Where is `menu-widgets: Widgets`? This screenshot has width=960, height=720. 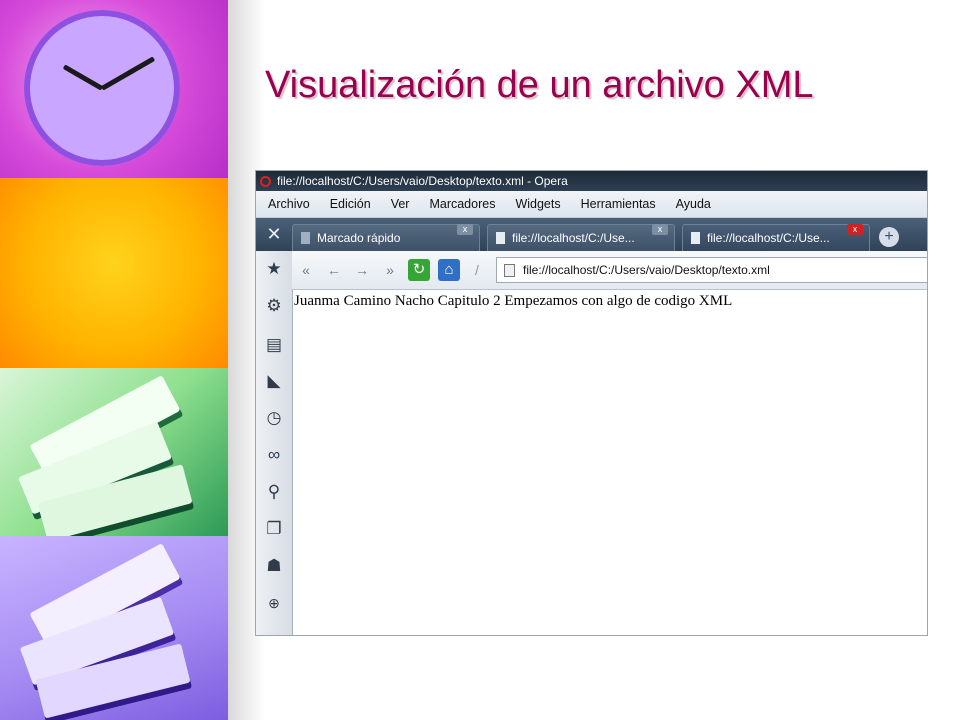
menu-widgets: Widgets is located at coordinates (537, 204).